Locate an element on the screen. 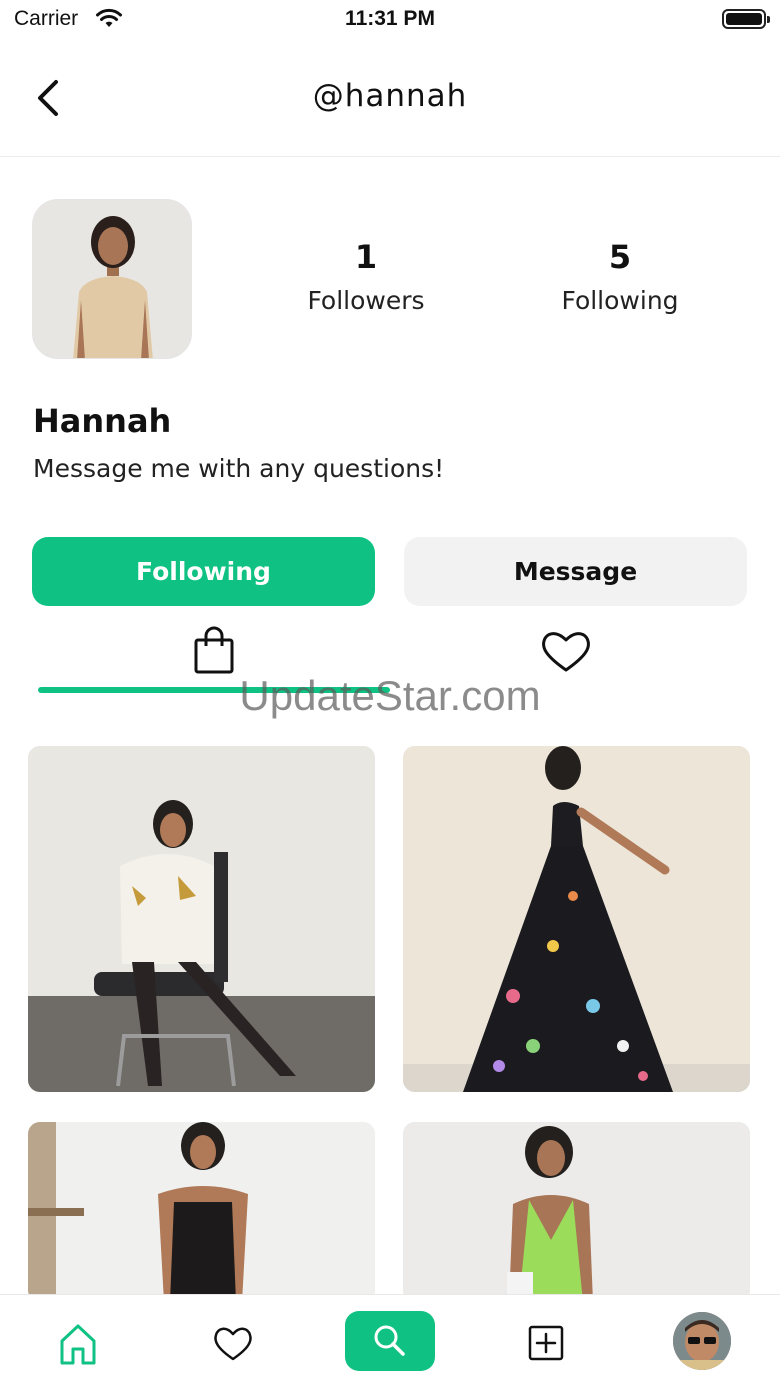 The width and height of the screenshot is (780, 1387). following-button: Following is located at coordinates (203, 571).